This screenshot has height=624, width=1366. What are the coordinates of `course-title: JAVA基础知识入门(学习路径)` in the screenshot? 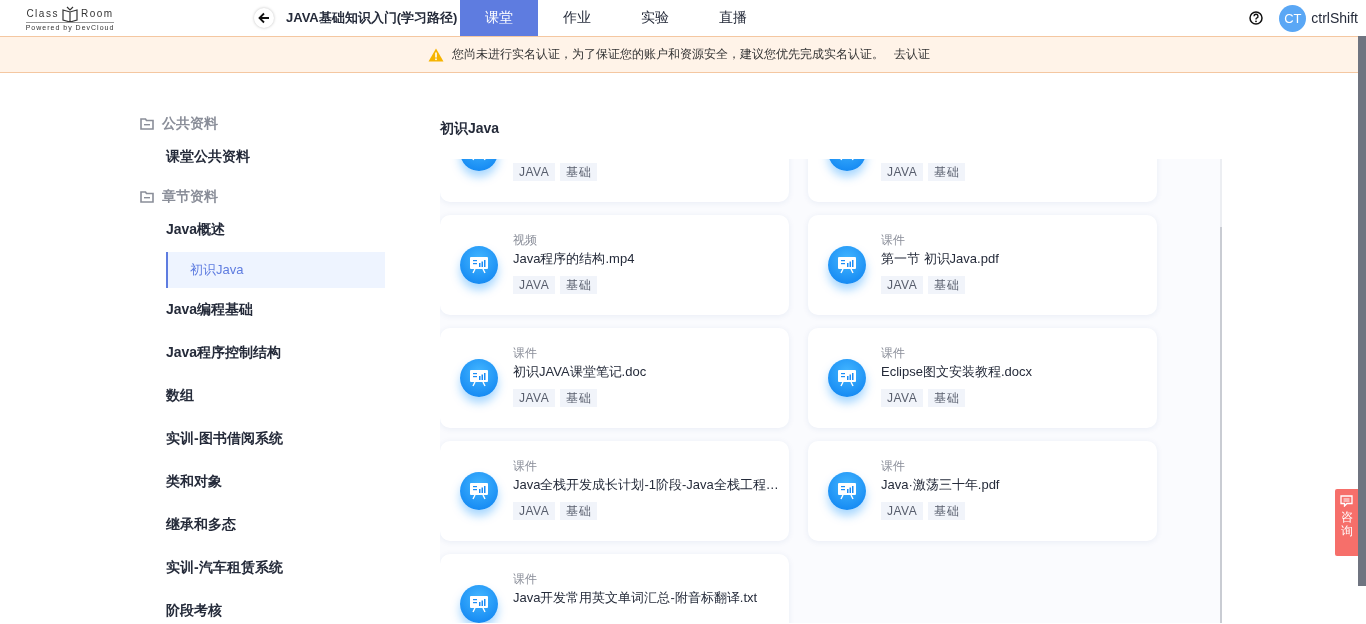 It's located at (372, 18).